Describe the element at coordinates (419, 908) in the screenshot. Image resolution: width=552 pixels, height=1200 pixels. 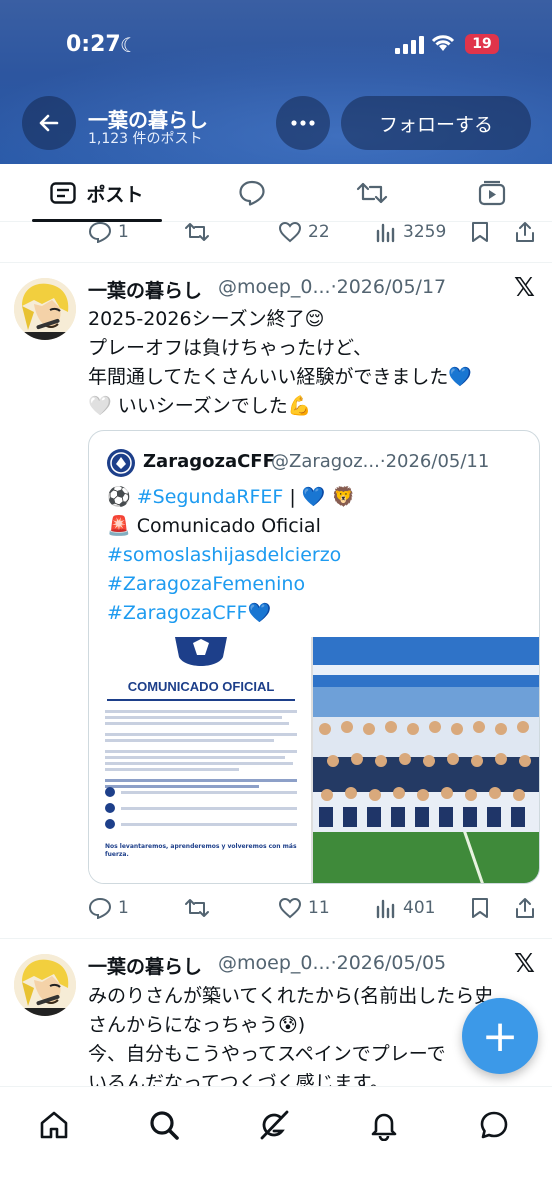
I see `views-count: 401` at that location.